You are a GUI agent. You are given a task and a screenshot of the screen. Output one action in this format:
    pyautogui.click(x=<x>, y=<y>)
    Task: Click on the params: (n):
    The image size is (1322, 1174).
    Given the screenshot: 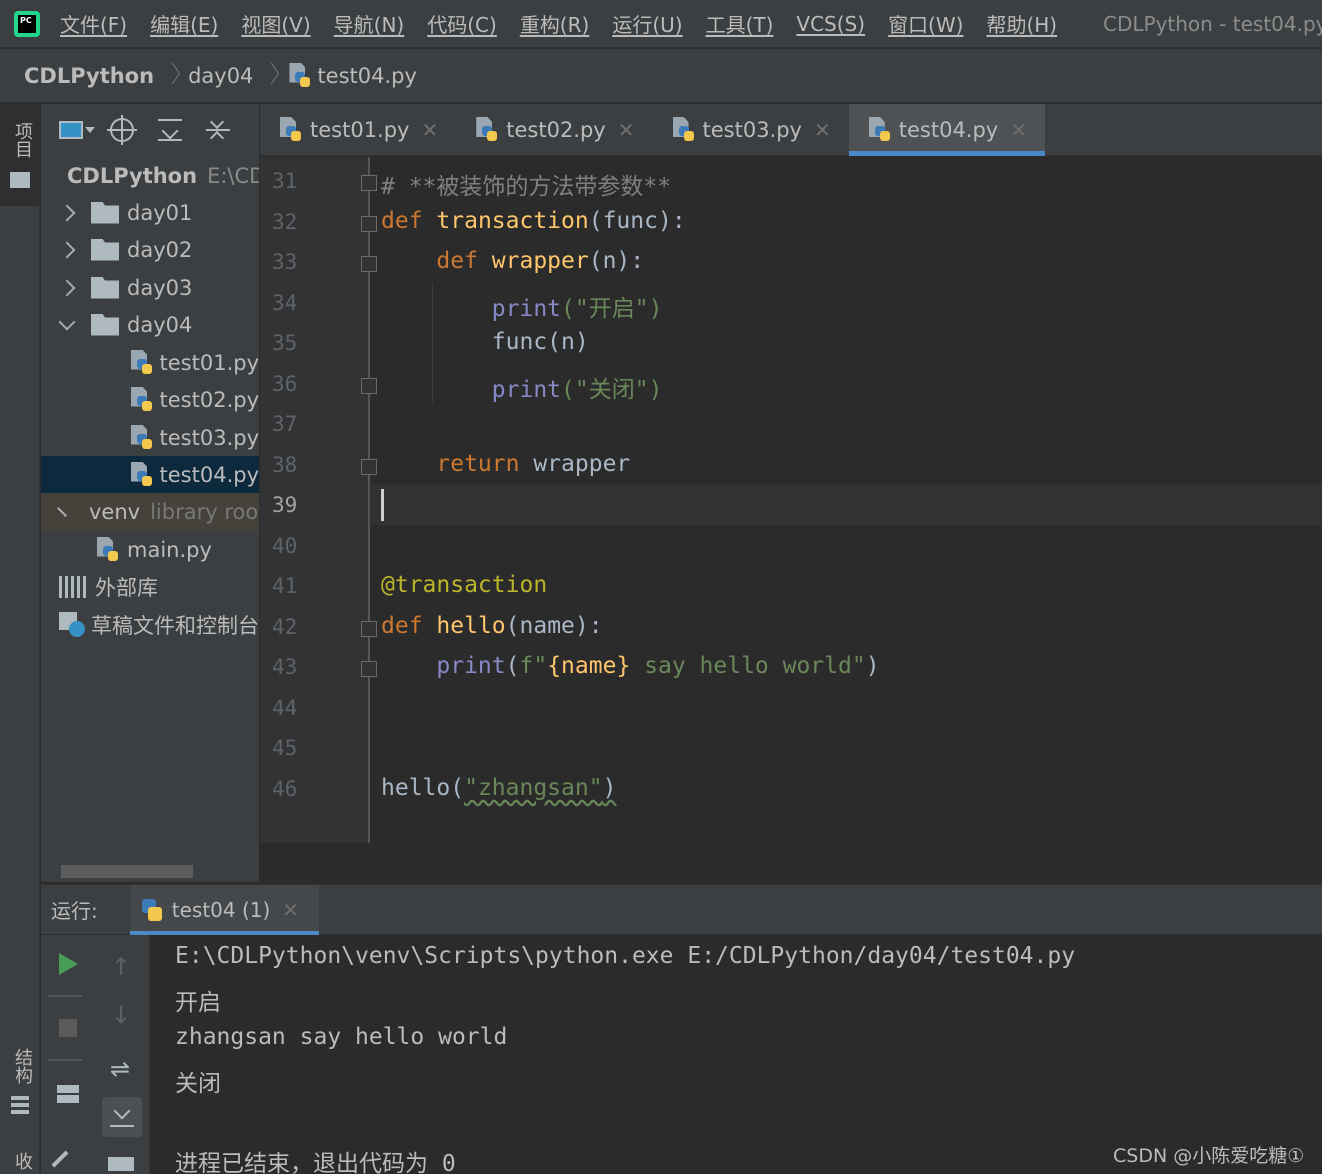 What is the action you would take?
    pyautogui.click(x=616, y=261)
    